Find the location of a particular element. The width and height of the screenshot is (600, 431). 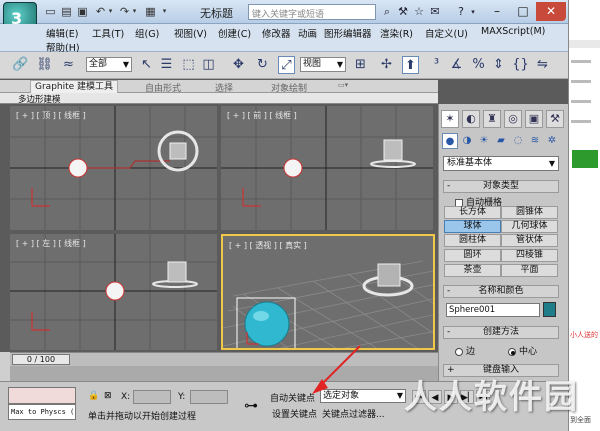

viewport-label: [ + ] [ 顶 ] [ 线框 ] is located at coordinates (51, 115).